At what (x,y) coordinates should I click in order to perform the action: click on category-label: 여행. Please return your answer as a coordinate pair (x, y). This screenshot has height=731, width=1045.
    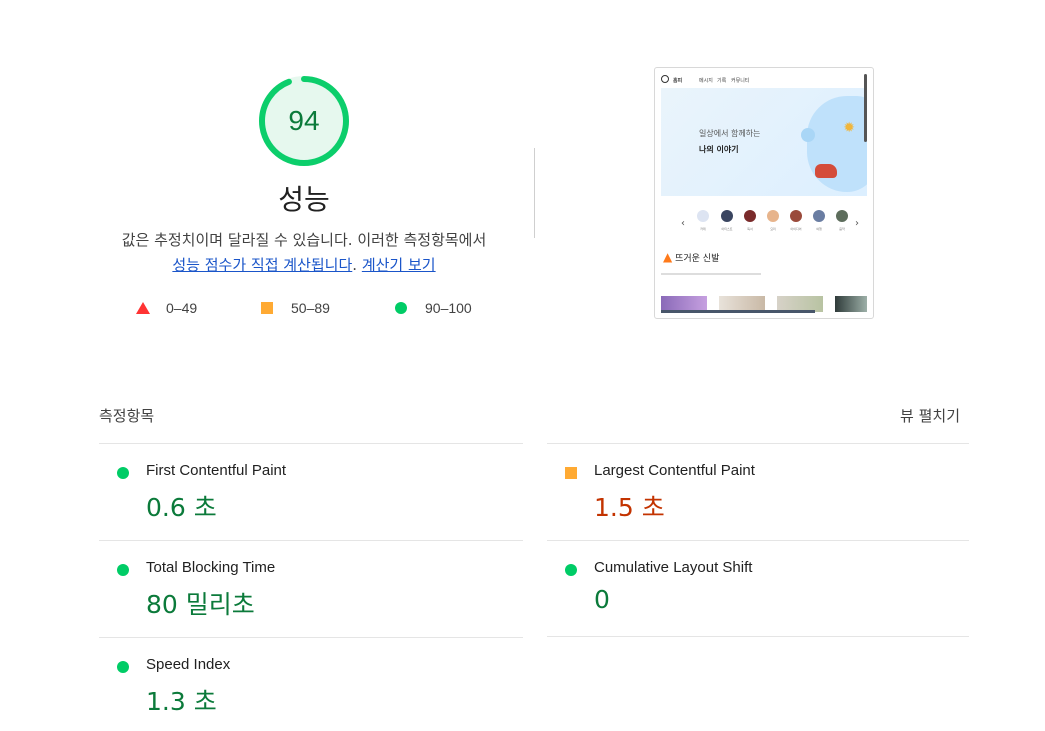
    Looking at the image, I should click on (819, 229).